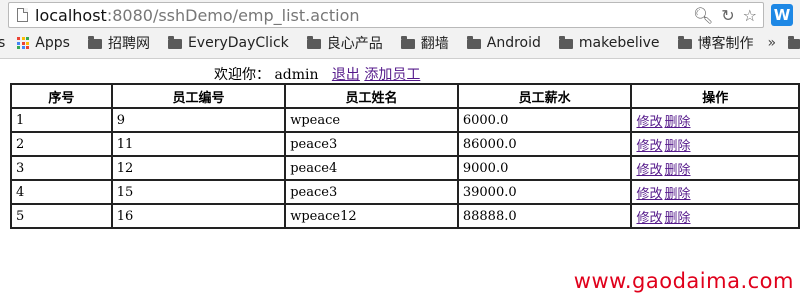 The width and height of the screenshot is (800, 299). What do you see at coordinates (346, 75) in the screenshot?
I see `logout-link: 退出` at bounding box center [346, 75].